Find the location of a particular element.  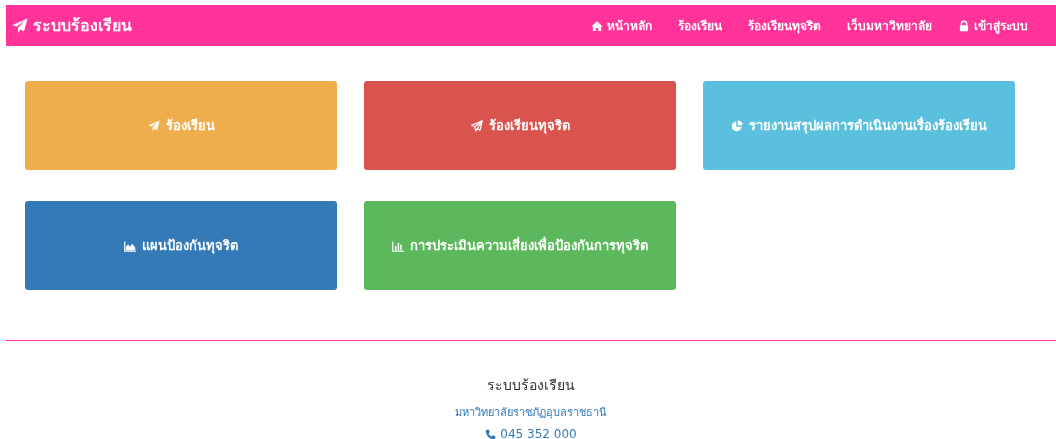

menu-tile: รายงานสรุปผลการดำเนินงานเรื่องร้องเรียน is located at coordinates (859, 125).